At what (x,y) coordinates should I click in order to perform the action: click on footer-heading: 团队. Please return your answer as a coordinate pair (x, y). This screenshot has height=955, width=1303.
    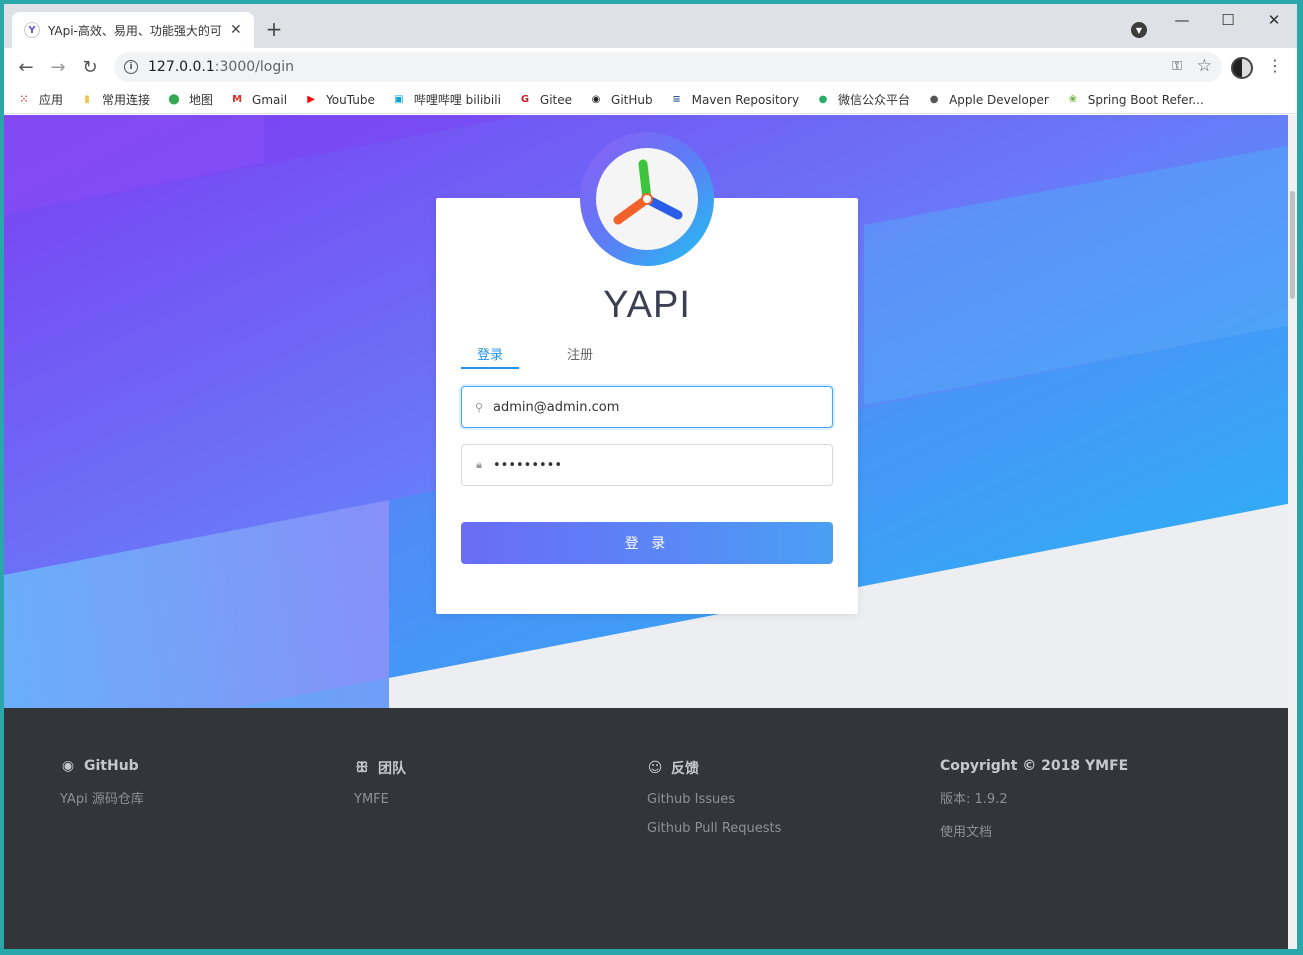
    Looking at the image, I should click on (392, 769).